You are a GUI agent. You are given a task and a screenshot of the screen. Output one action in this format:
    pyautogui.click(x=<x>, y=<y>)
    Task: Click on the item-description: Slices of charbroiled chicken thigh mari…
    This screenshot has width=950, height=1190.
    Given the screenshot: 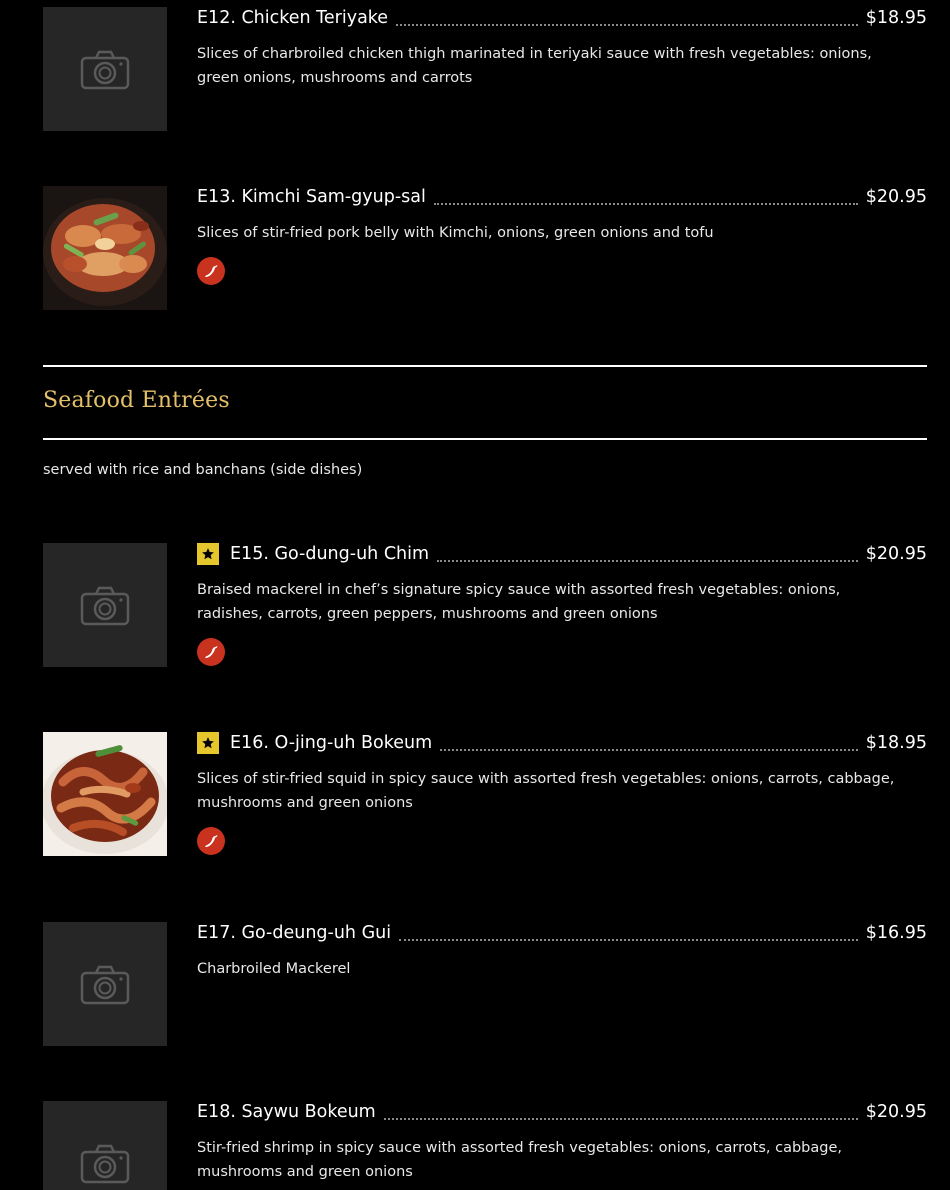 What is the action you would take?
    pyautogui.click(x=534, y=66)
    